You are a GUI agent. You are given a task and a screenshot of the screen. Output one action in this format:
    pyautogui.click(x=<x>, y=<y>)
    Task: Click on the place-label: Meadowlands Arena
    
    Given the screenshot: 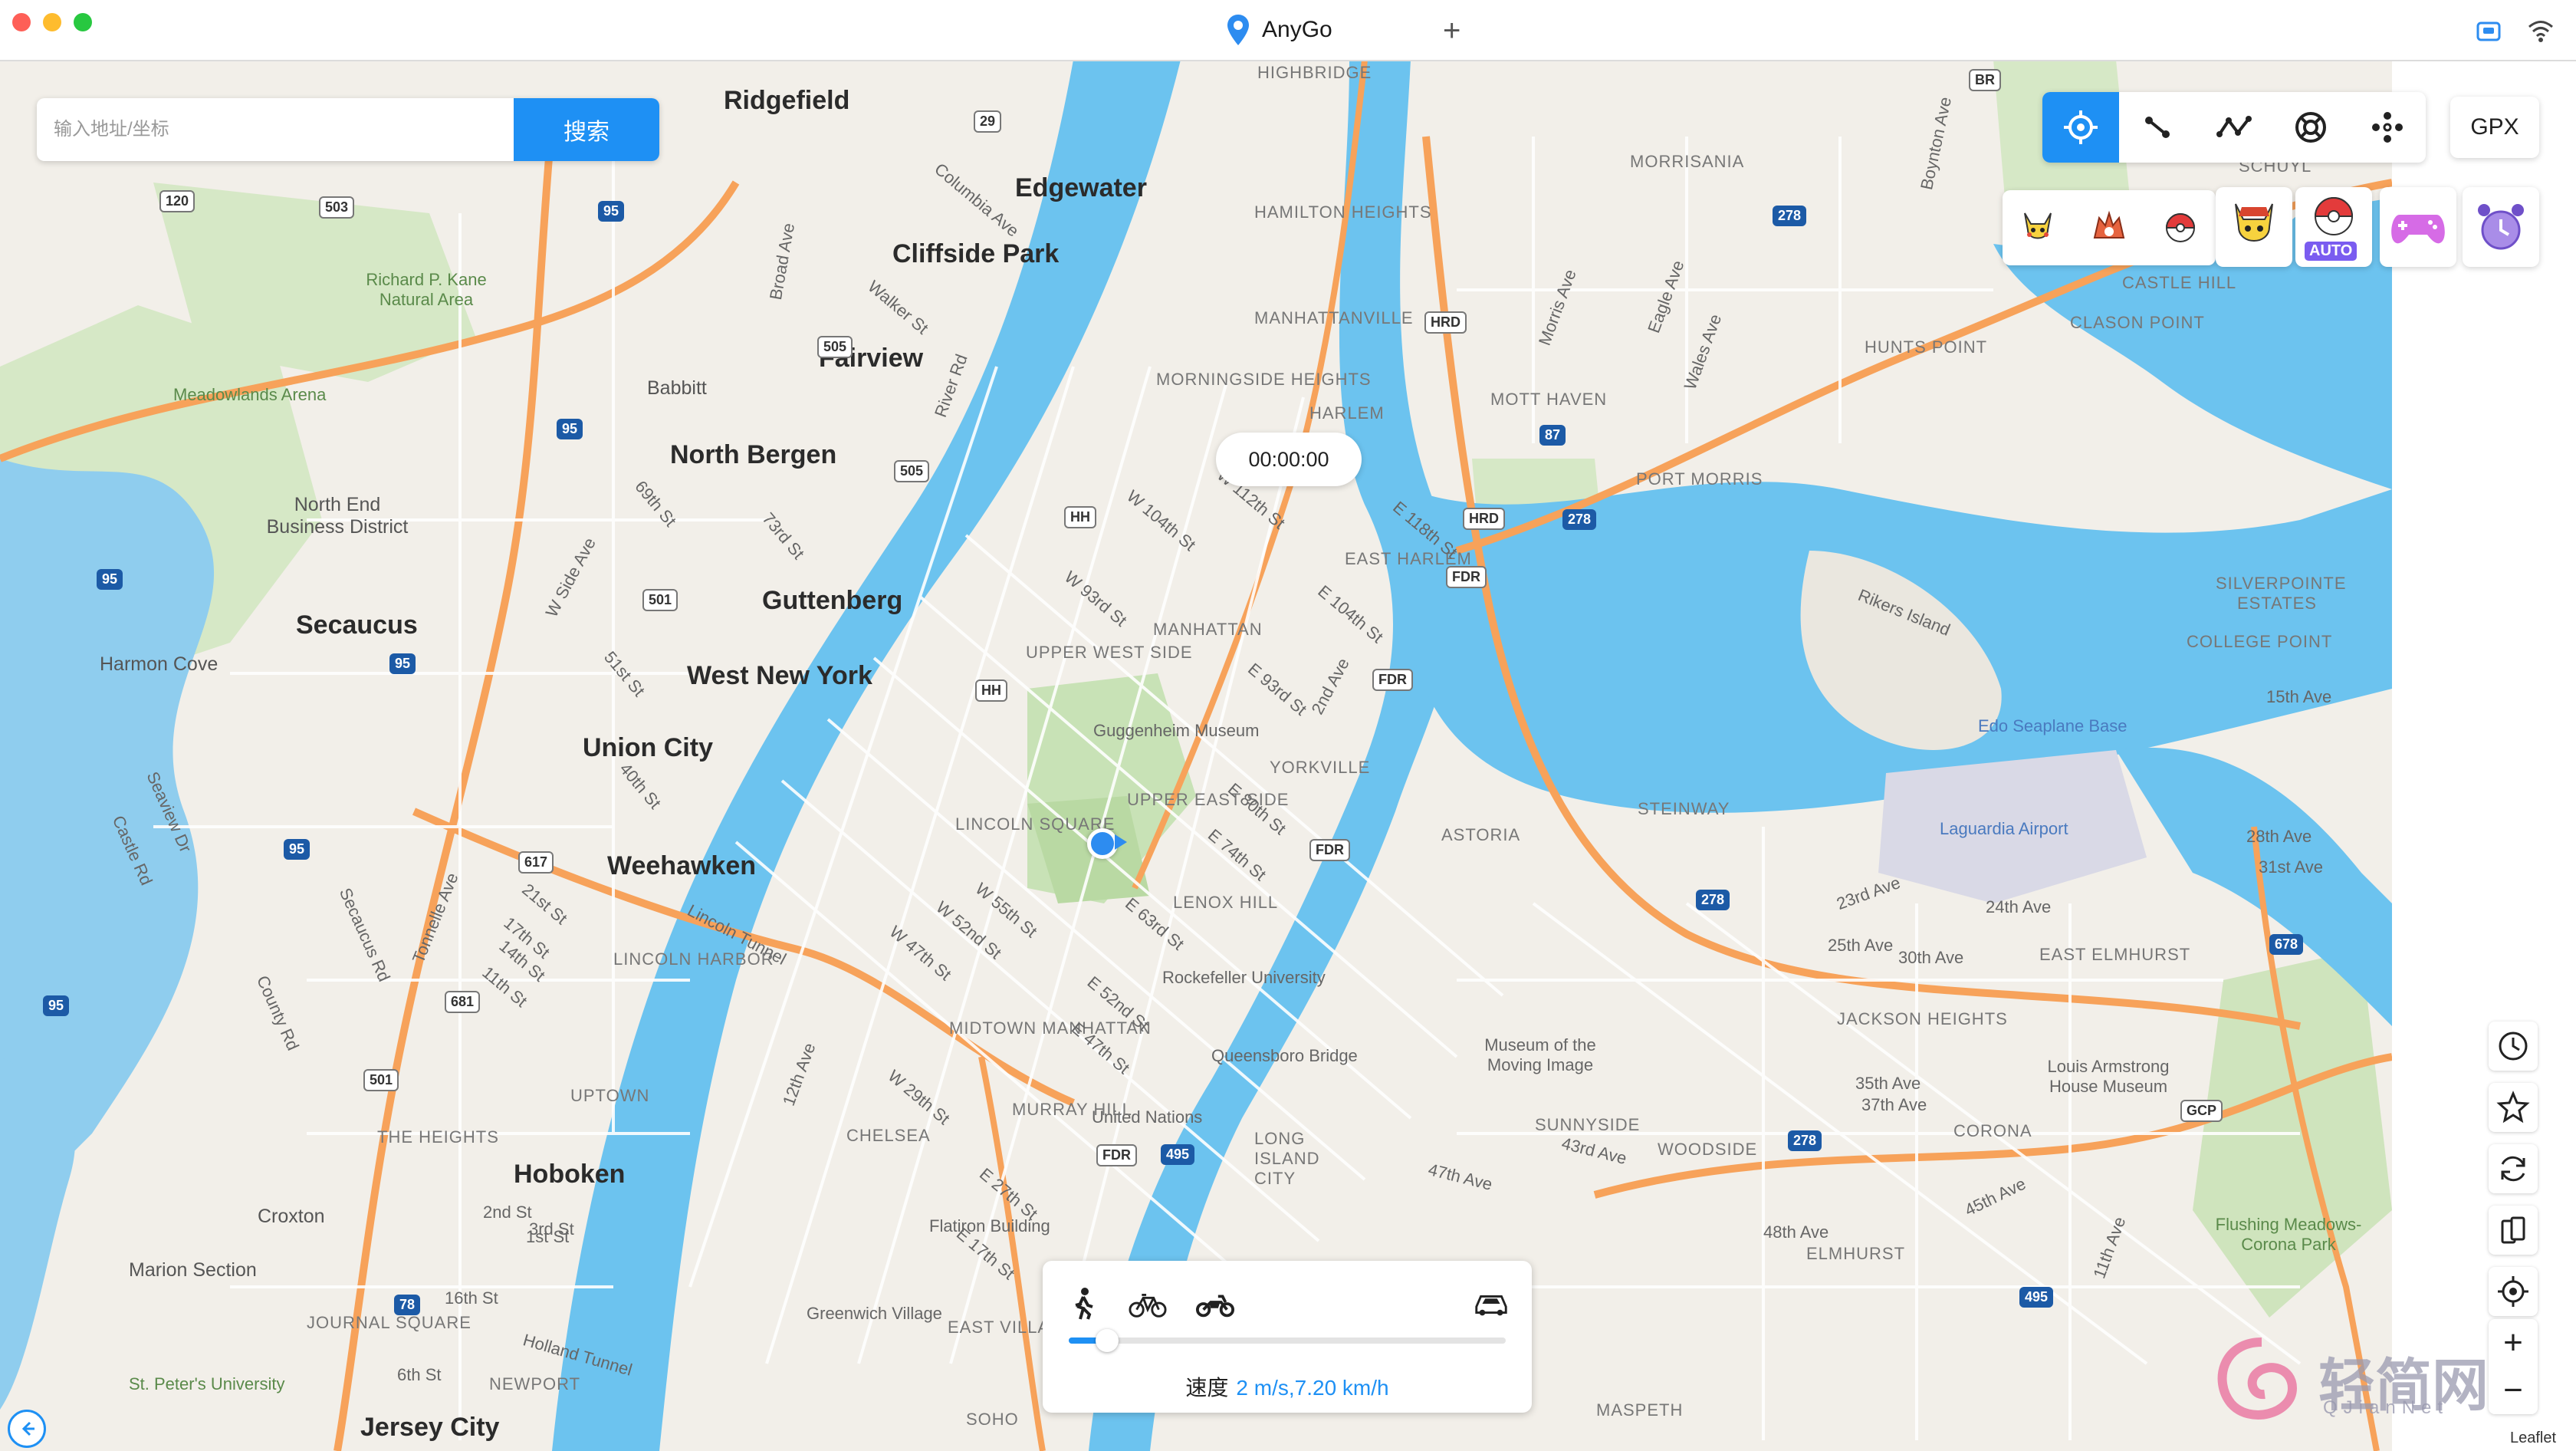 What is the action you would take?
    pyautogui.click(x=250, y=394)
    